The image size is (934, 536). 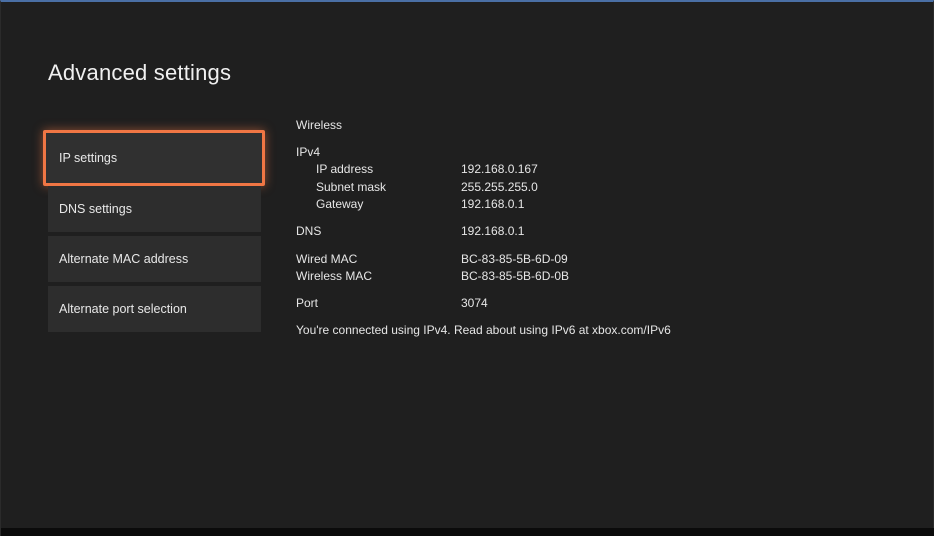 What do you see at coordinates (334, 276) in the screenshot?
I see `wireless-mac-label: Wireless MAC` at bounding box center [334, 276].